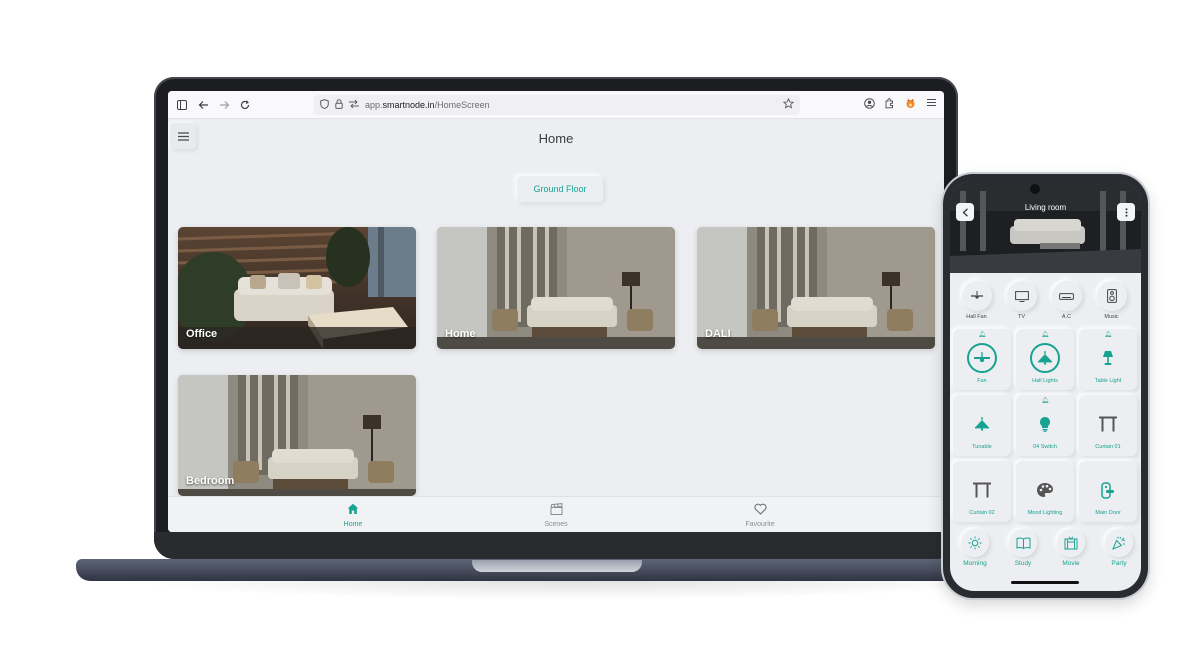 The image size is (1192, 663). Describe the element at coordinates (556, 524) in the screenshot. I see `nav-label: Scenes` at that location.